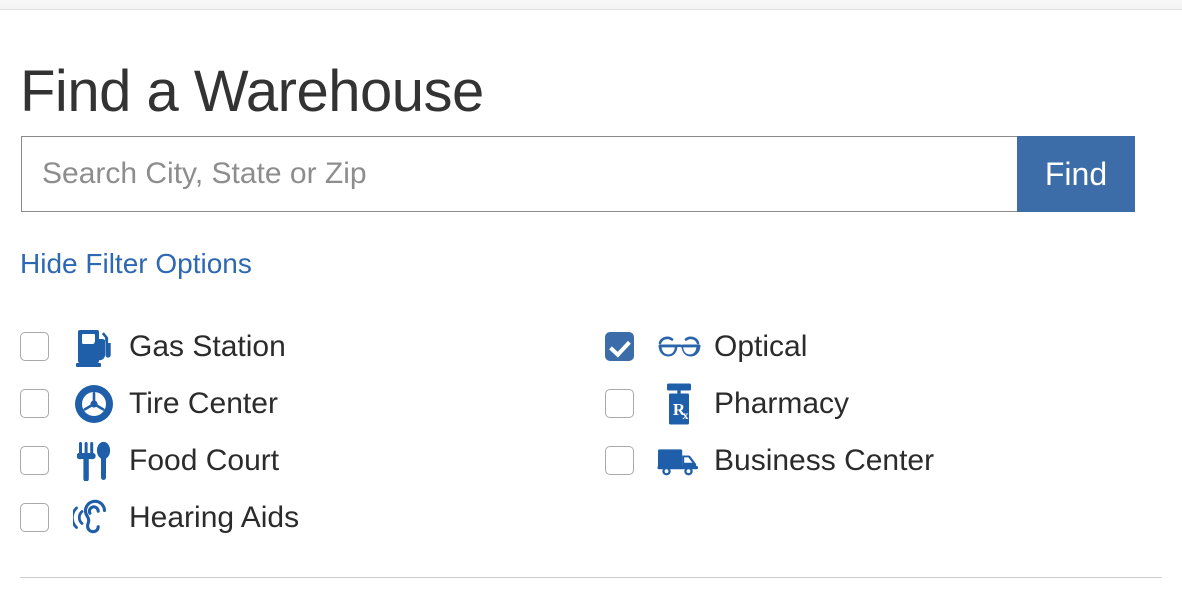 This screenshot has height=592, width=1182. Describe the element at coordinates (761, 346) in the screenshot. I see `filter-label: Optical` at that location.